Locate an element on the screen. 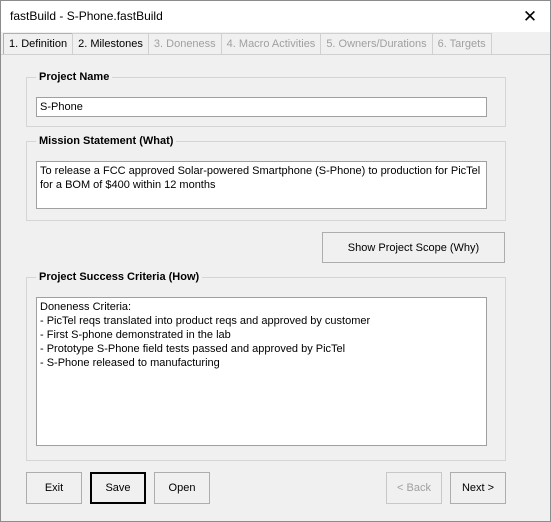  tab-doneness: 3. Doneness is located at coordinates (184, 43).